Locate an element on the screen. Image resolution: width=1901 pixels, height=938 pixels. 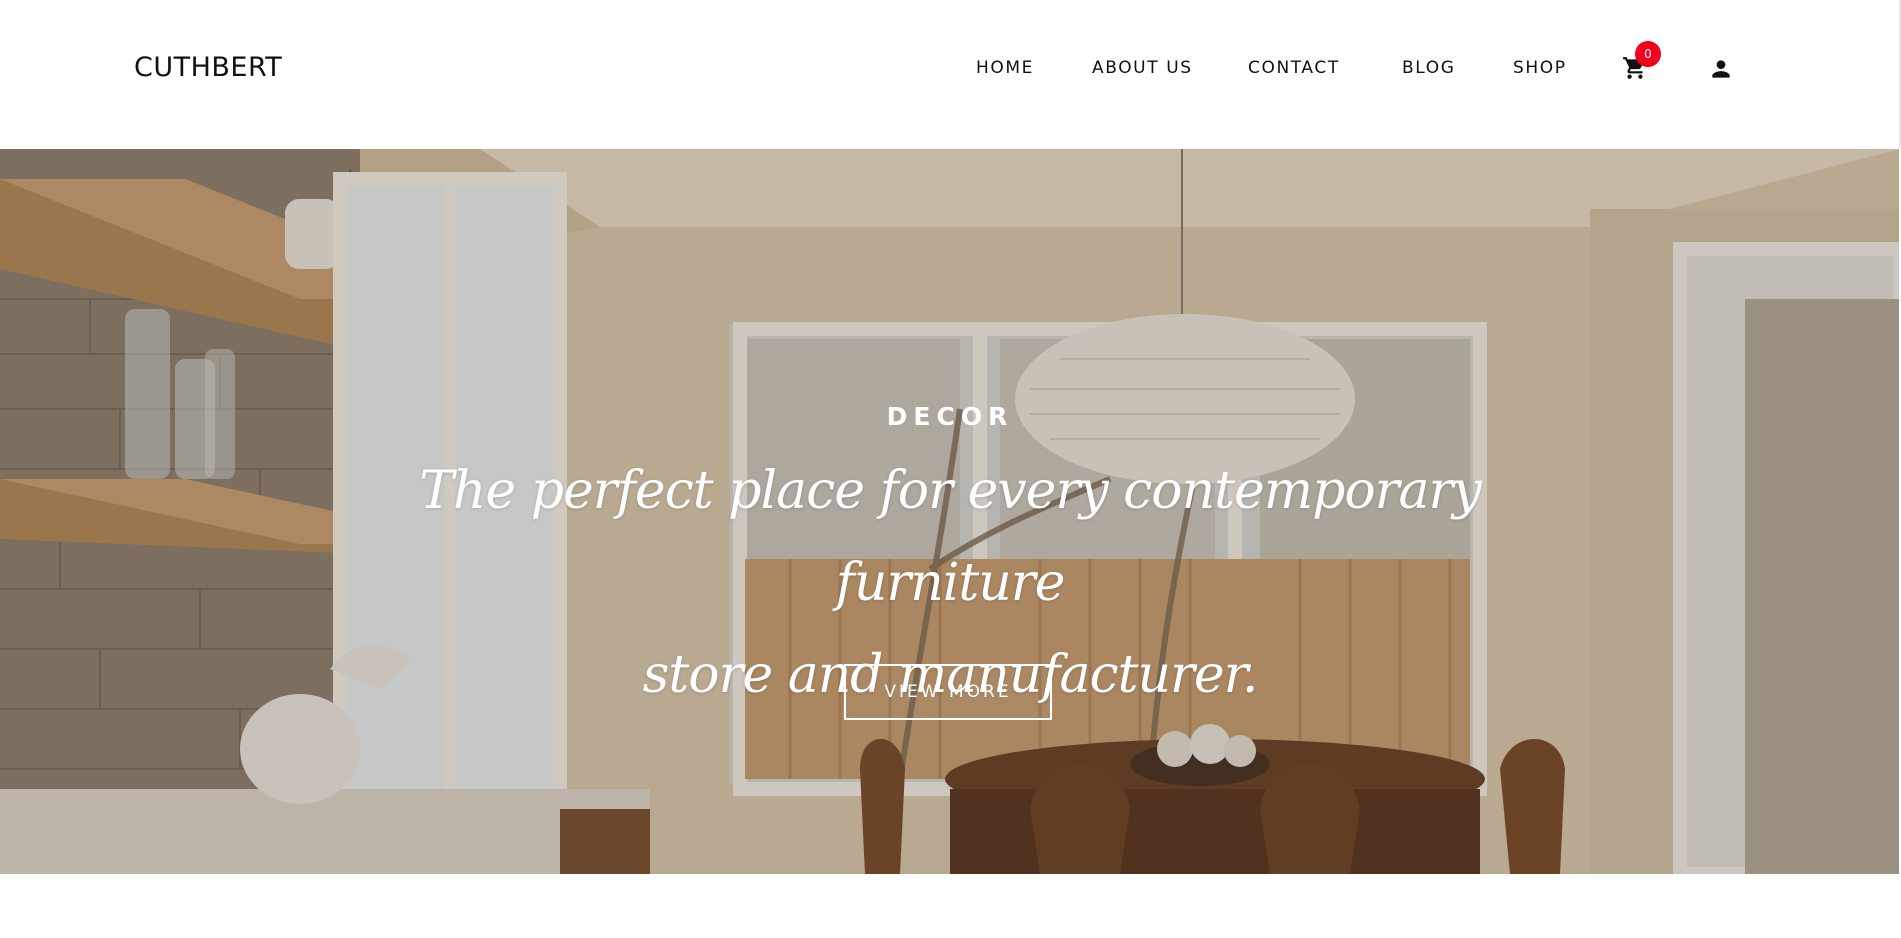
hero-kicker: DECOR is located at coordinates (950, 416).